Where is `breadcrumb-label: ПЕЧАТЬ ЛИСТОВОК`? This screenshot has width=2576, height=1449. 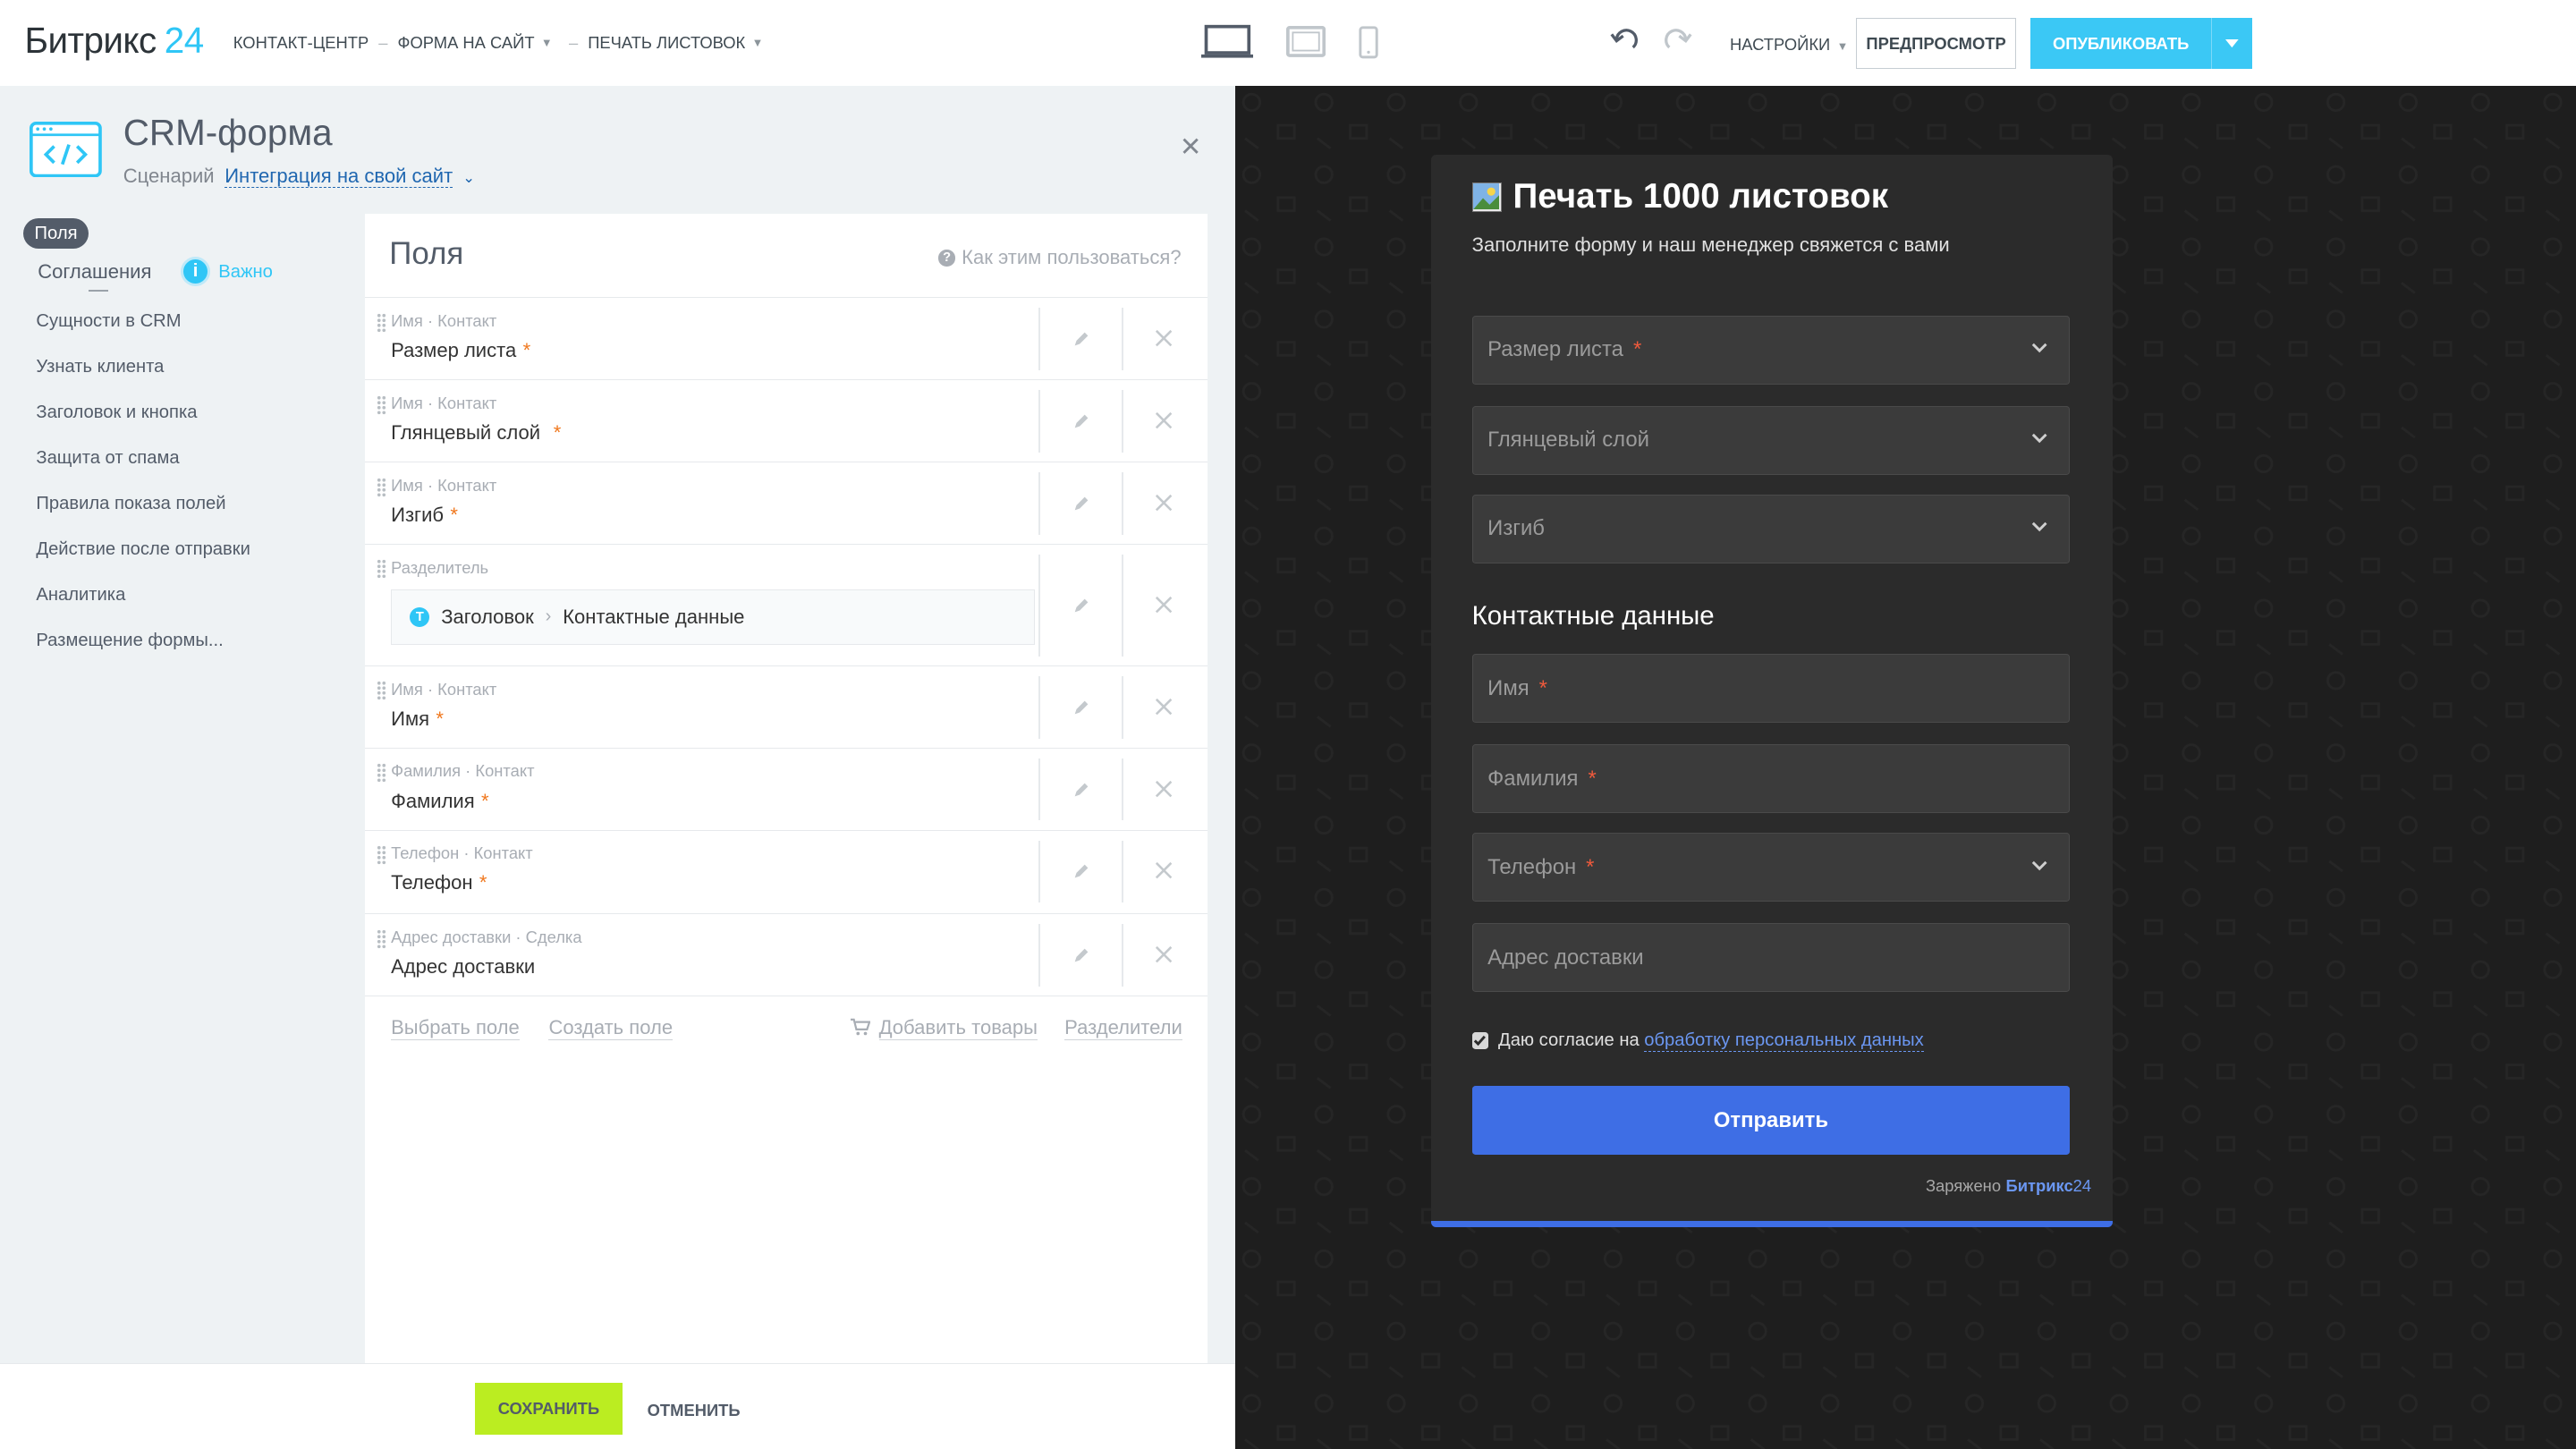
breadcrumb-label: ПЕЧАТЬ ЛИСТОВОК is located at coordinates (667, 42).